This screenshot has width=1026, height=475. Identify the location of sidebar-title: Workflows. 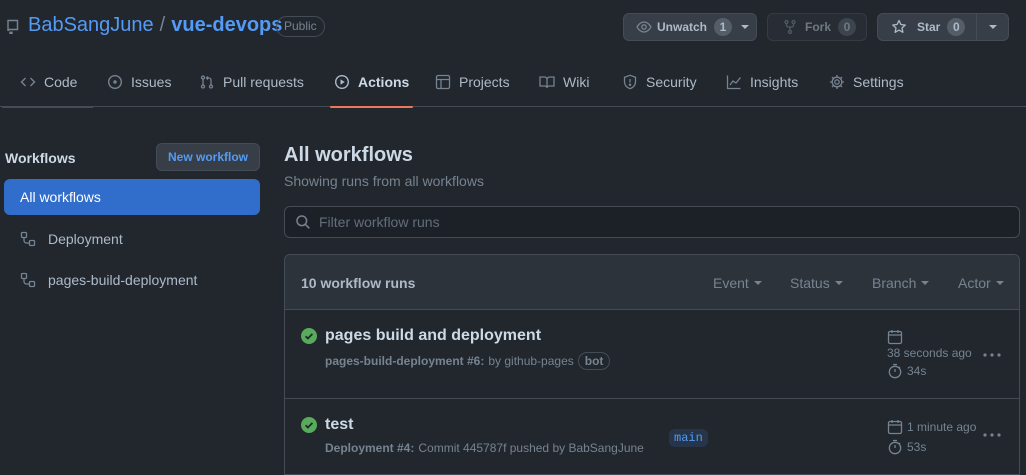
(40, 158).